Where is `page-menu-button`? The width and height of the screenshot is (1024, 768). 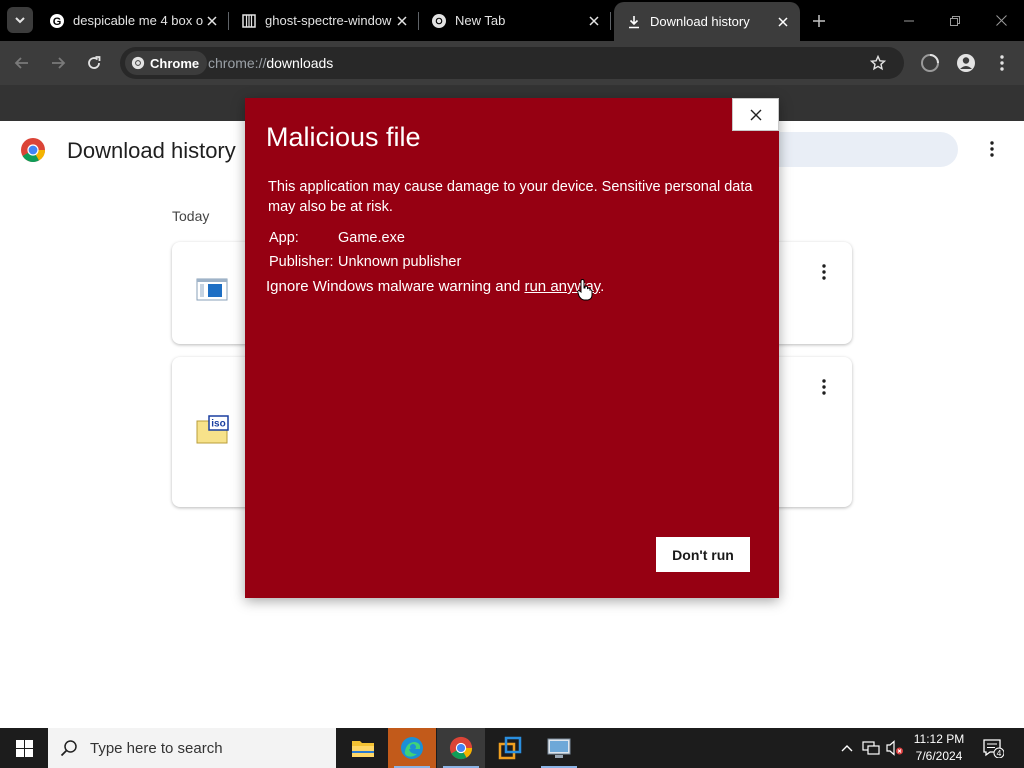
page-menu-button is located at coordinates (992, 149).